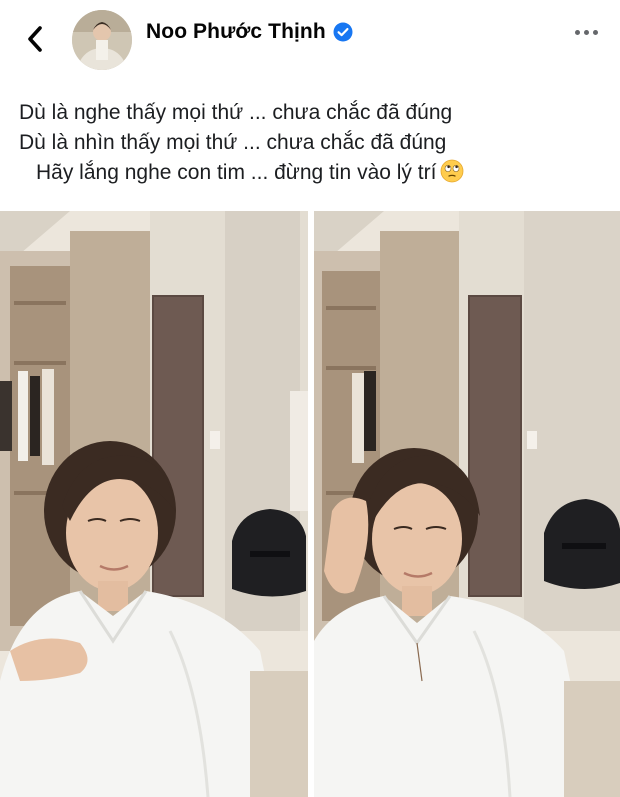  I want to click on chevron-left-icon, so click(35, 39).